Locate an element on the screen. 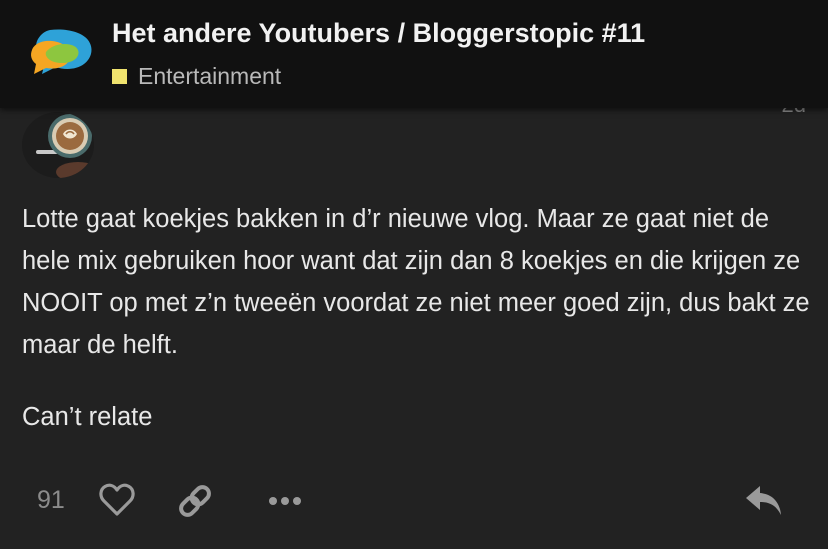 This screenshot has height=549, width=828. reply-icon is located at coordinates (764, 501).